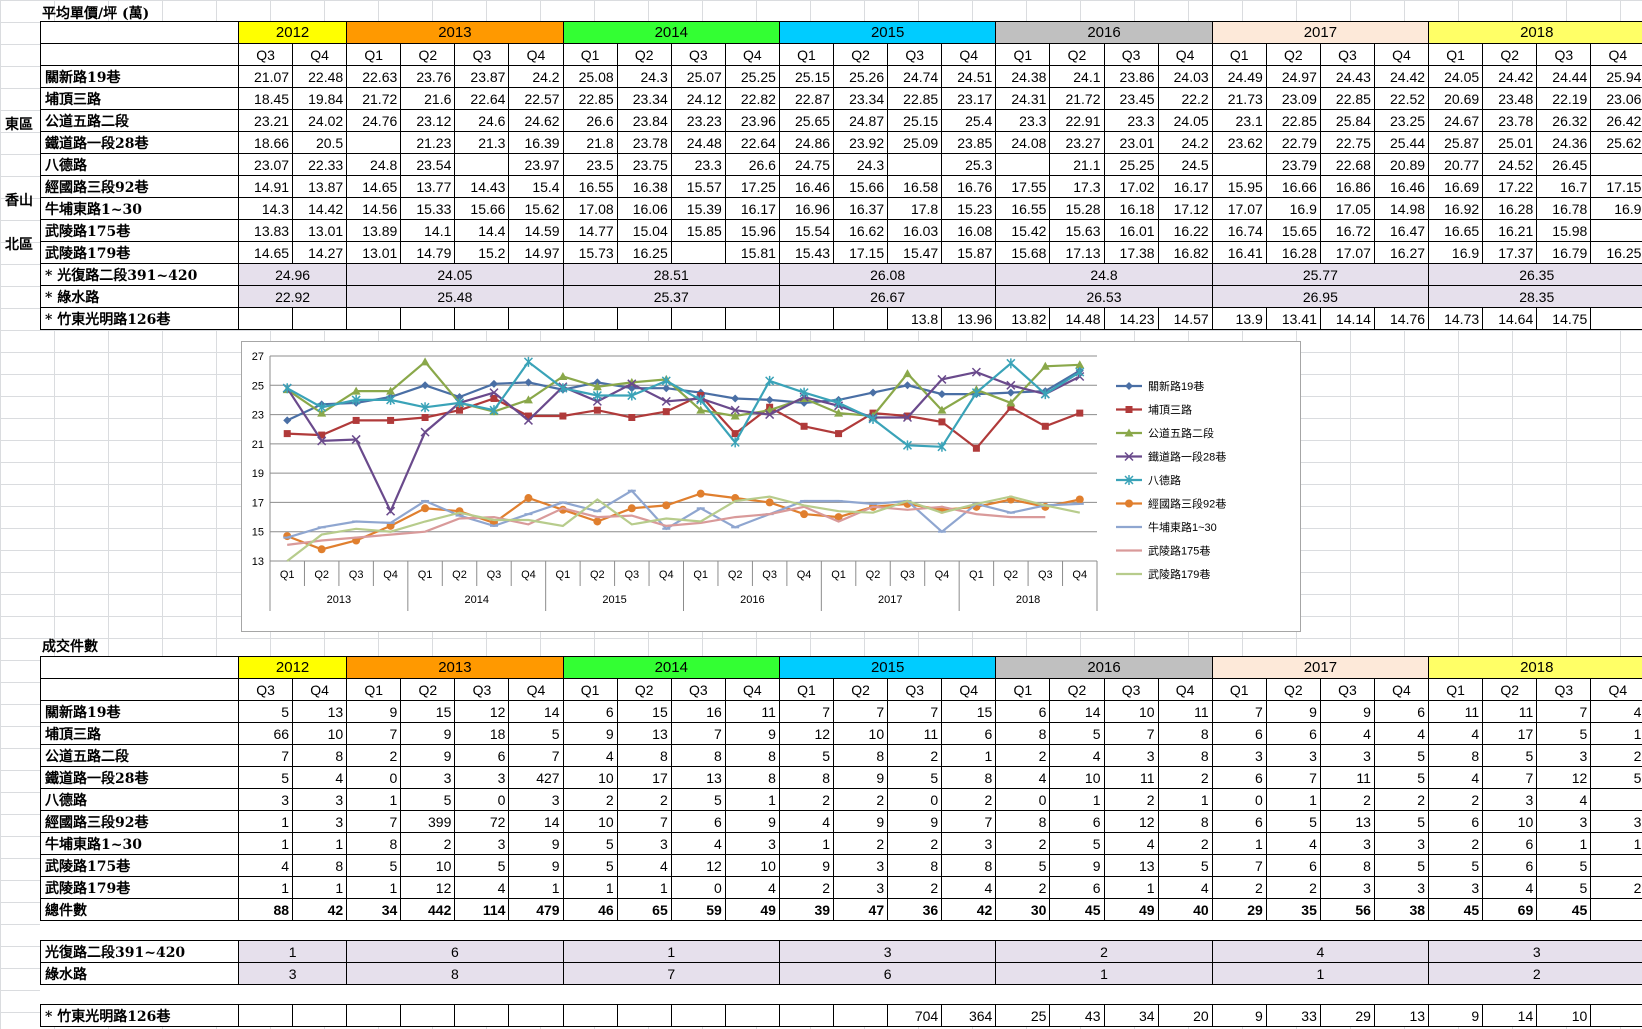  I want to click on table-cell: 14.75, so click(1564, 318).